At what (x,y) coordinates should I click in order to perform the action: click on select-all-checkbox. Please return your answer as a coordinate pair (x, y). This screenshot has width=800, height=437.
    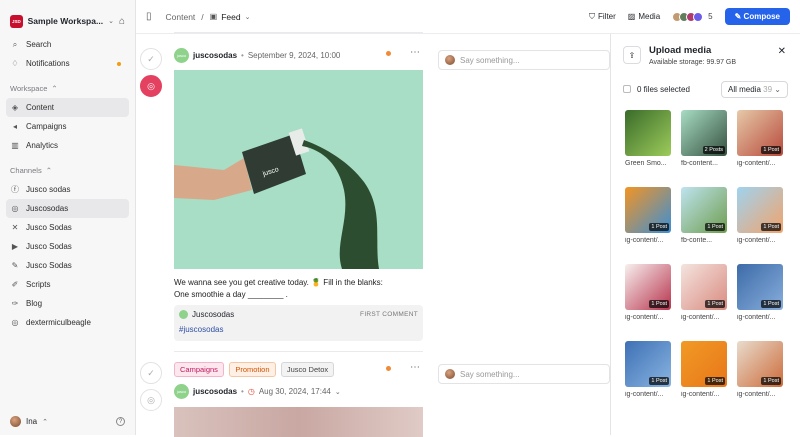
    Looking at the image, I should click on (627, 89).